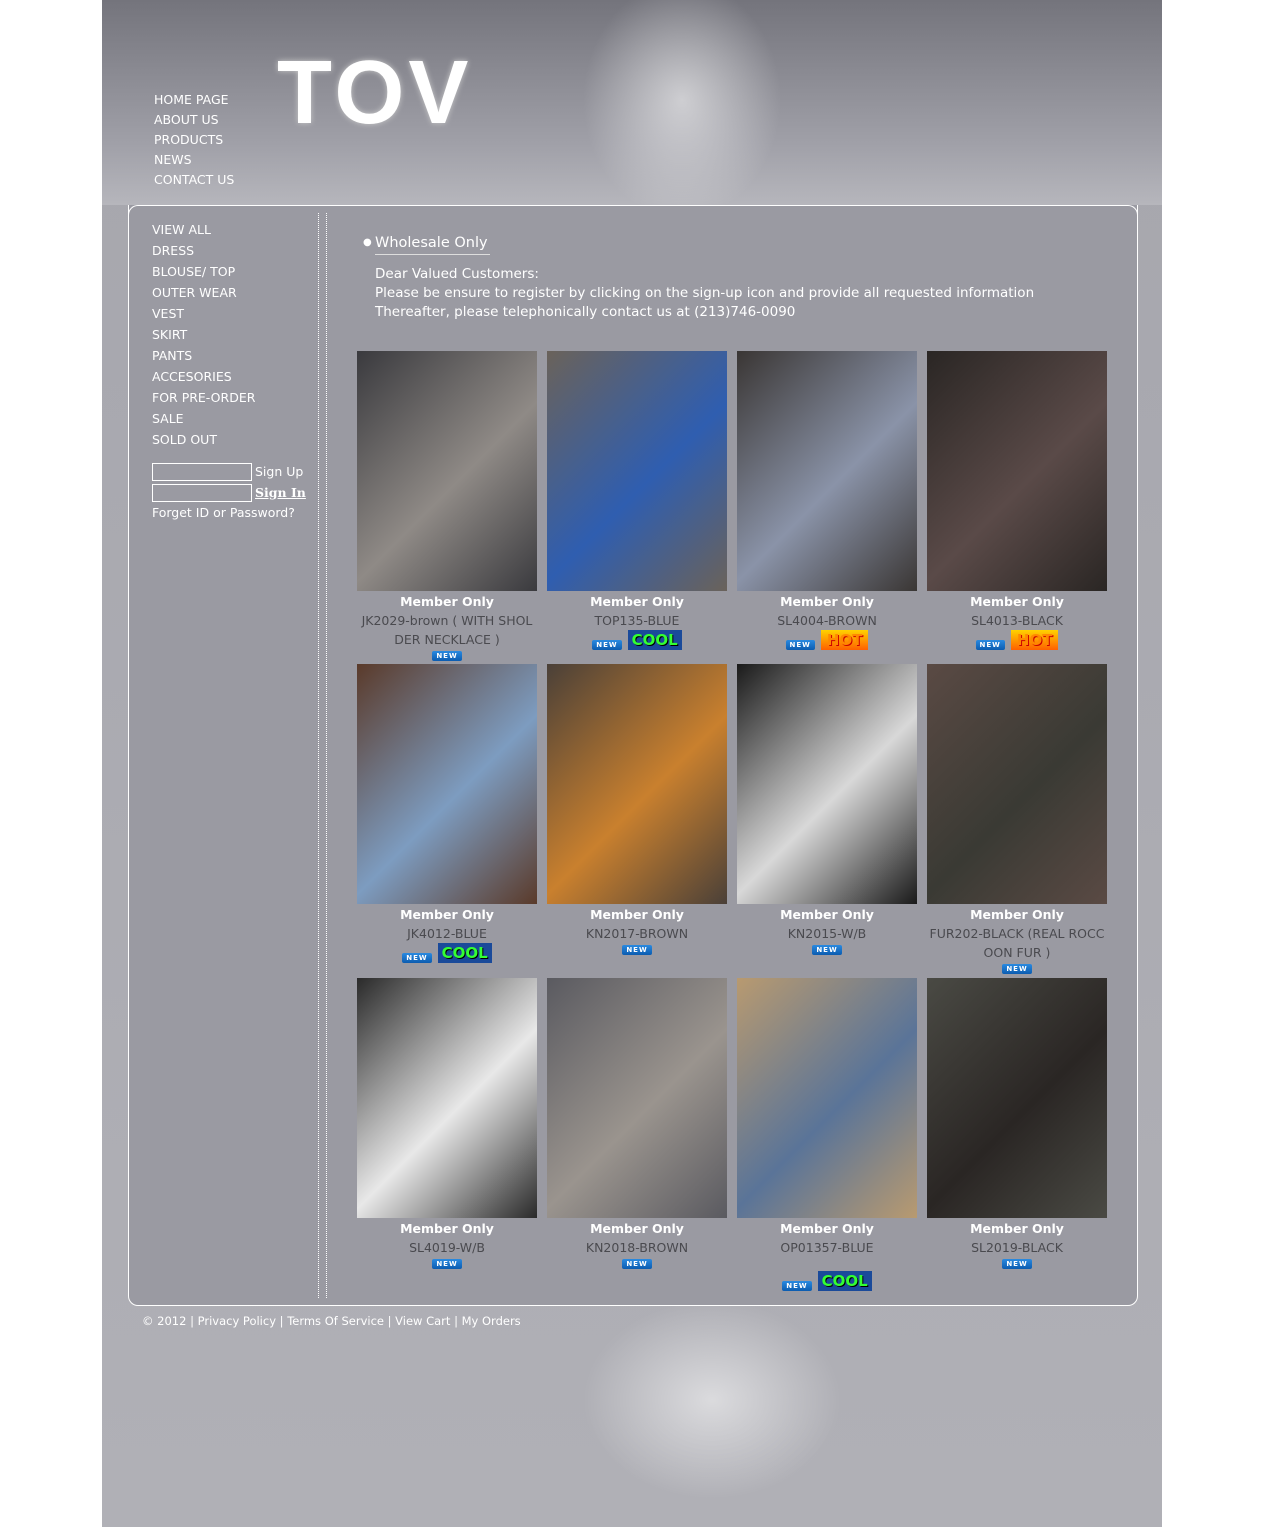  I want to click on category-blouse-top: BLOUSE/ TOP, so click(237, 271).